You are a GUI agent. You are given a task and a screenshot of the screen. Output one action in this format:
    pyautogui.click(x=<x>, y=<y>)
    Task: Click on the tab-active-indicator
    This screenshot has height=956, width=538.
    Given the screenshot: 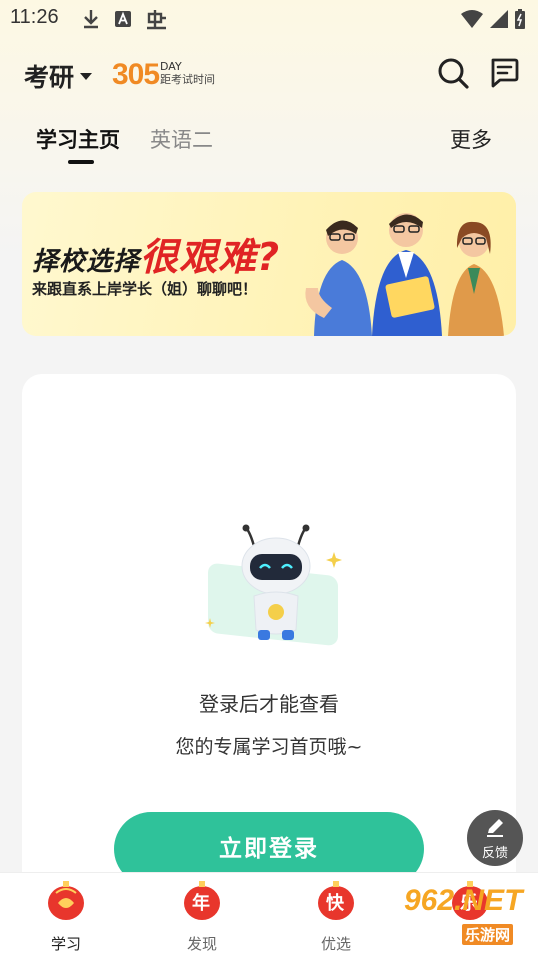 What is the action you would take?
    pyautogui.click(x=81, y=162)
    